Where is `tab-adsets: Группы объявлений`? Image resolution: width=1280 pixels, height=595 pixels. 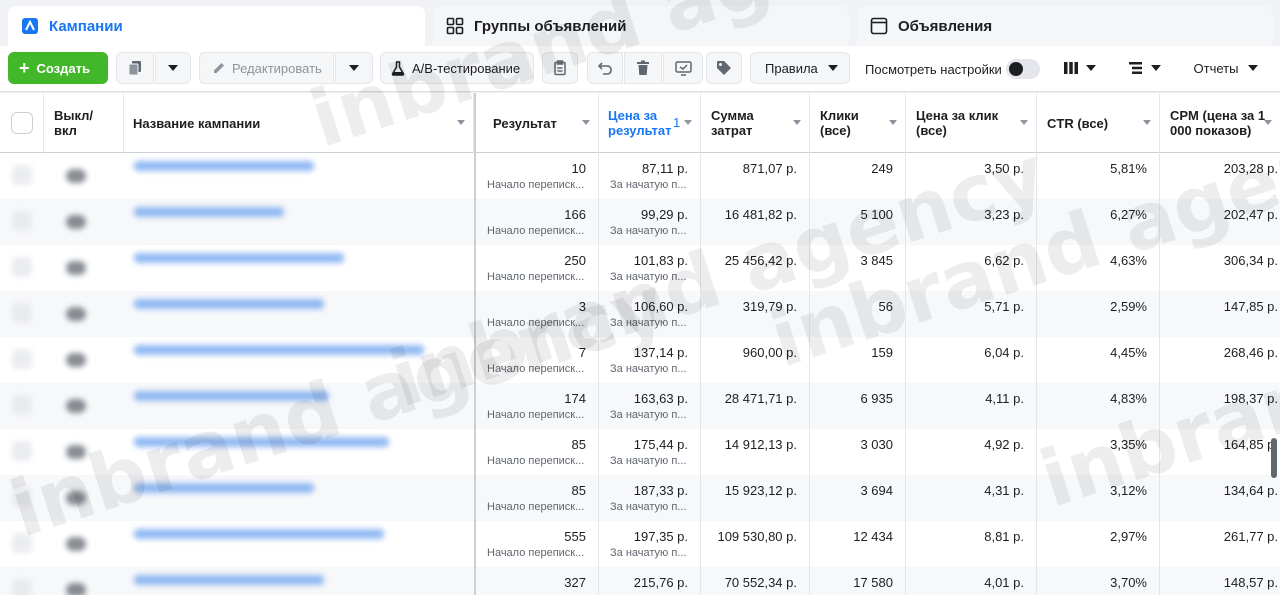 tab-adsets: Группы объявлений is located at coordinates (641, 26).